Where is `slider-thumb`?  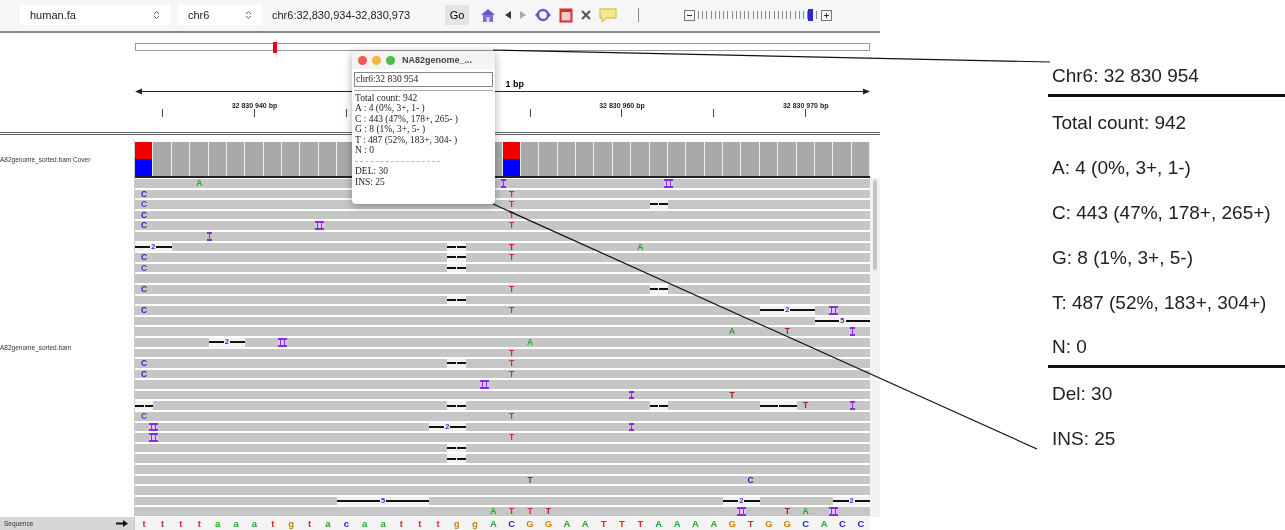 slider-thumb is located at coordinates (810, 15).